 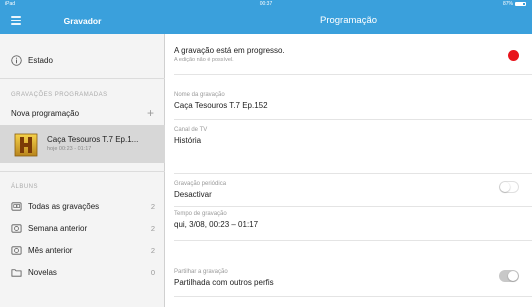 What do you see at coordinates (200, 214) in the screenshot?
I see `field-label: Tempo de gravação` at bounding box center [200, 214].